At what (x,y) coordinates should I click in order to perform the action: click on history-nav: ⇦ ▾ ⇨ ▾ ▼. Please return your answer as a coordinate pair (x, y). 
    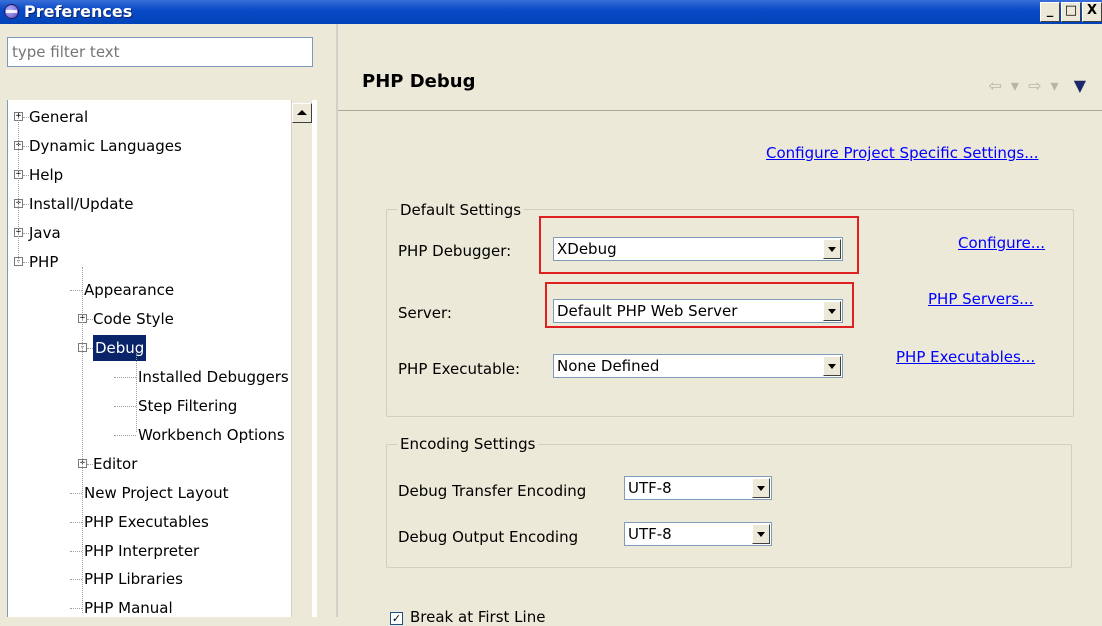
    Looking at the image, I should click on (1038, 85).